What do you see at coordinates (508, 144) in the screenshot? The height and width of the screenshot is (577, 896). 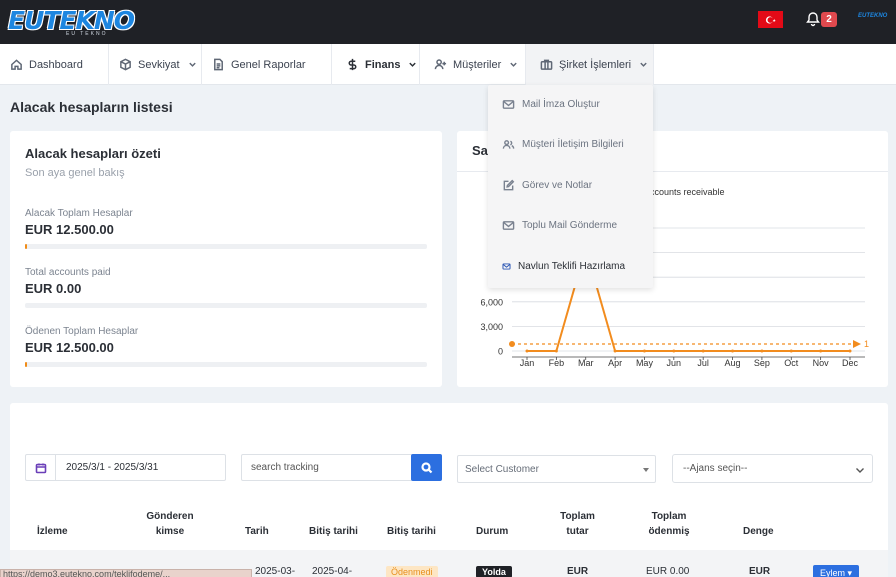 I see `users-icon` at bounding box center [508, 144].